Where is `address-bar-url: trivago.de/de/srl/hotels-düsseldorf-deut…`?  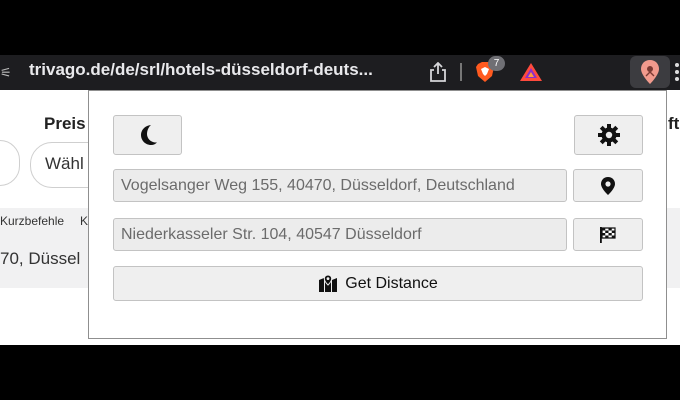
address-bar-url: trivago.de/de/srl/hotels-düsseldorf-deut… is located at coordinates (201, 70).